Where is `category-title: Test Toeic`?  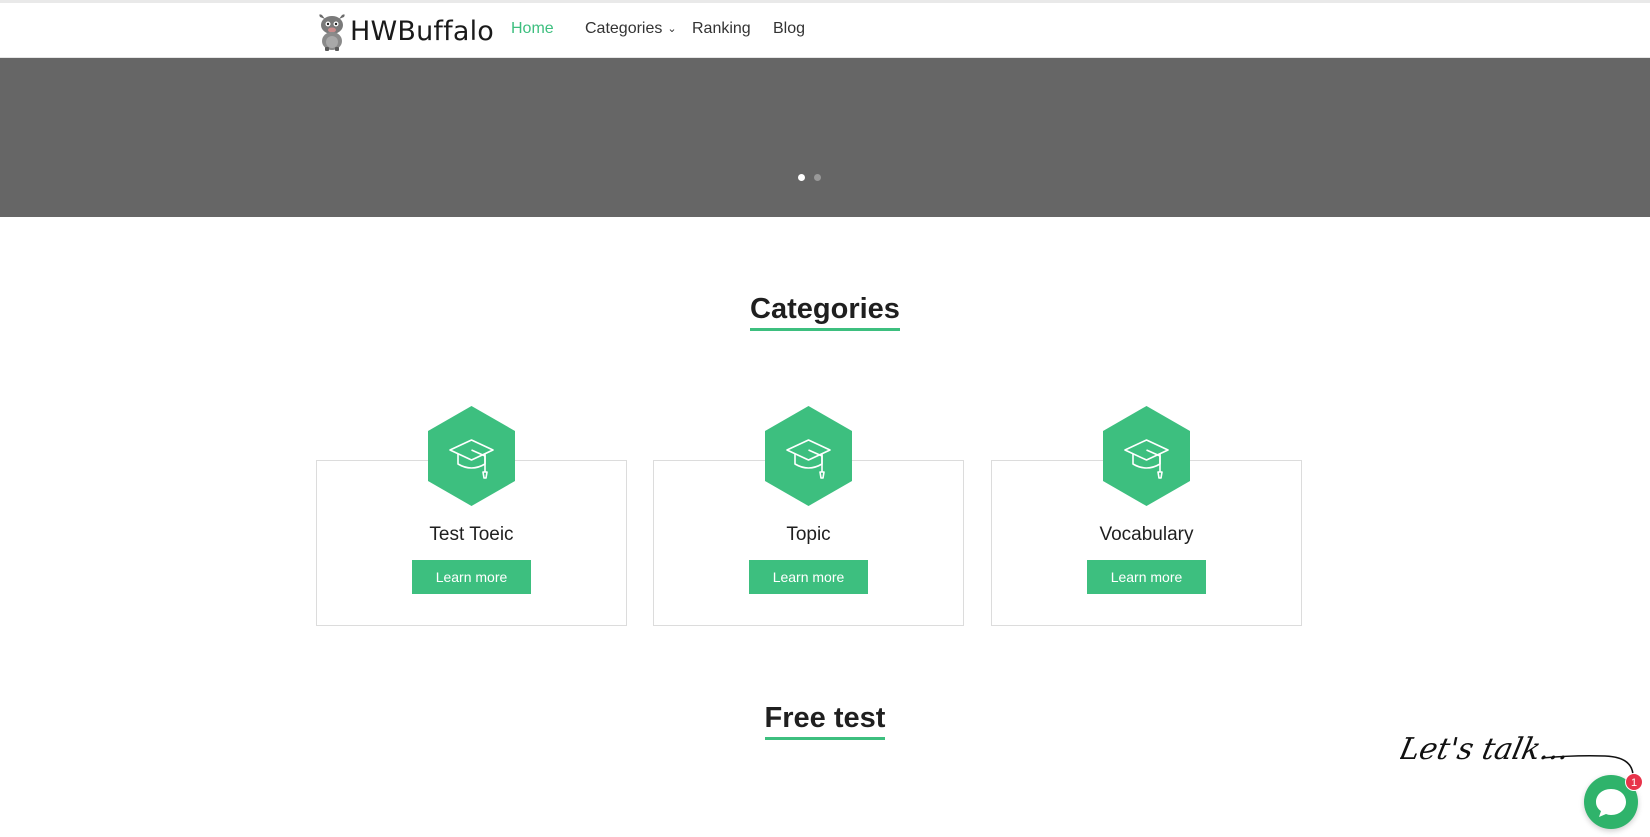
category-title: Test Toeic is located at coordinates (471, 534).